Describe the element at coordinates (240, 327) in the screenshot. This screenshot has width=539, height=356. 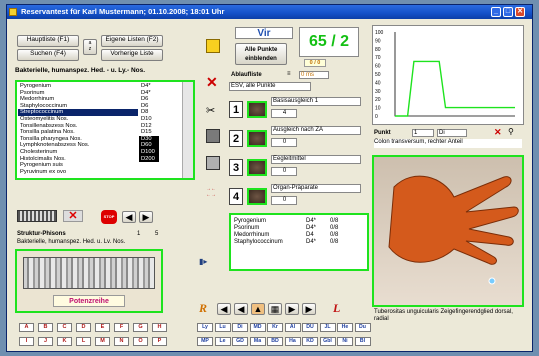
I see `group-button: Di` at that location.